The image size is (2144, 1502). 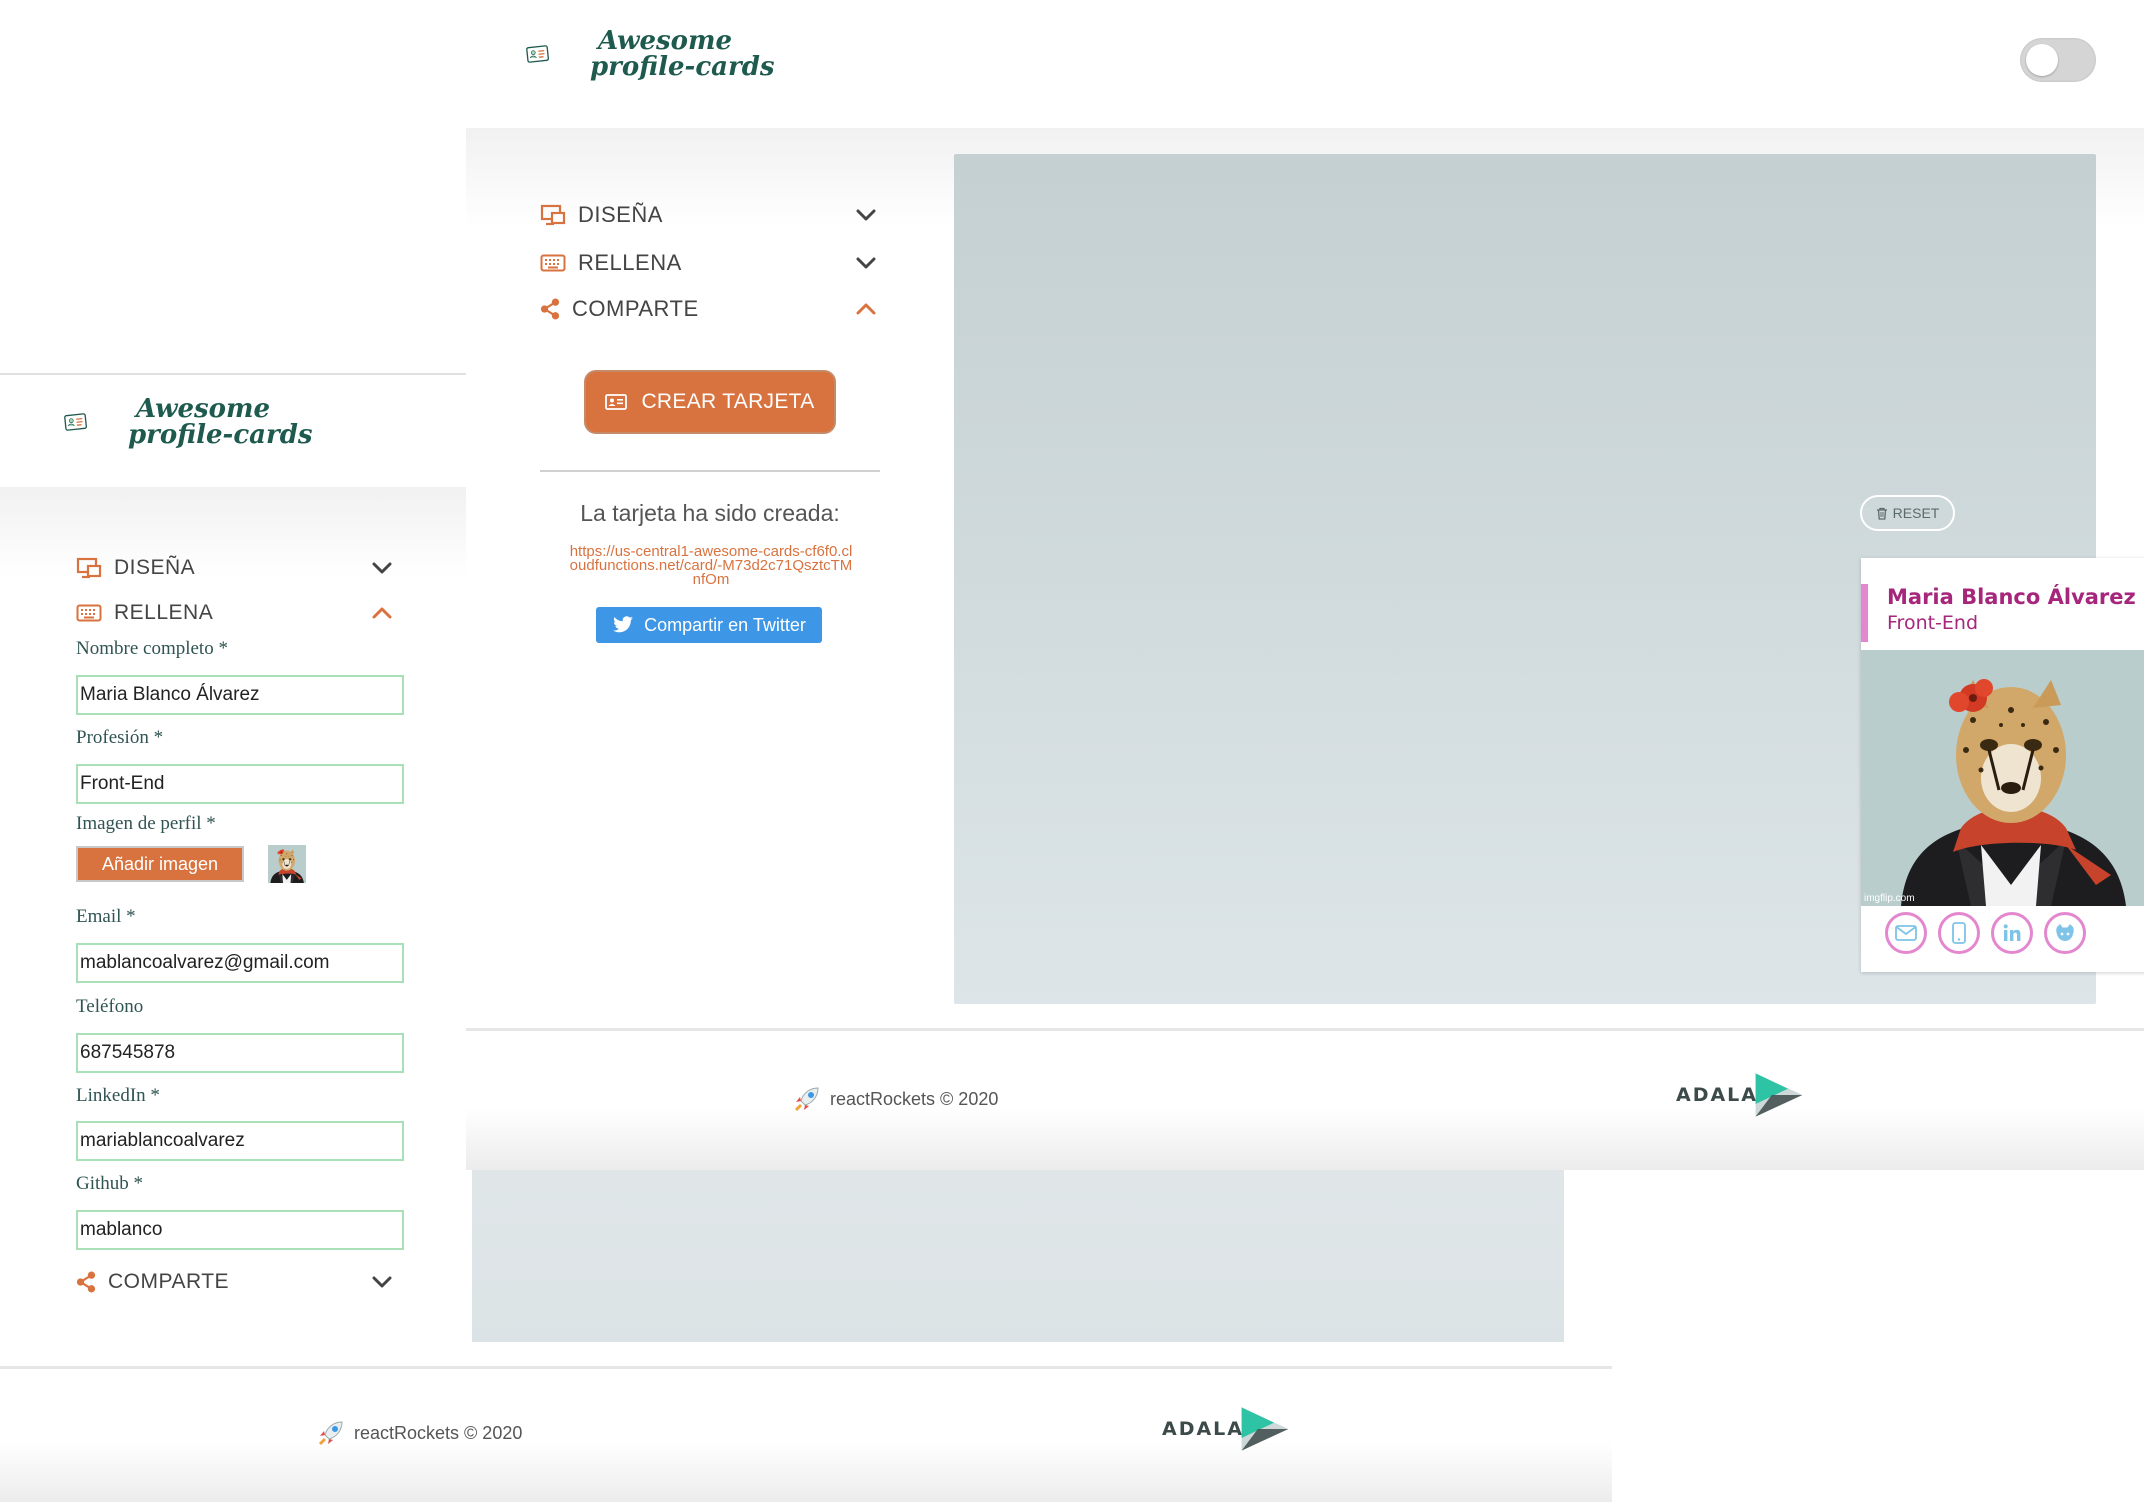 What do you see at coordinates (1018, 1255) in the screenshot?
I see `card-preview-area` at bounding box center [1018, 1255].